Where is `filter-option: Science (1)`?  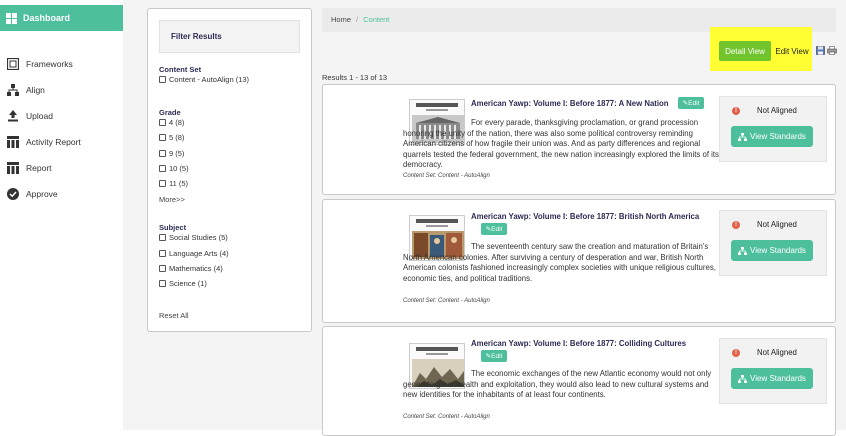
filter-option: Science (1) is located at coordinates (183, 283).